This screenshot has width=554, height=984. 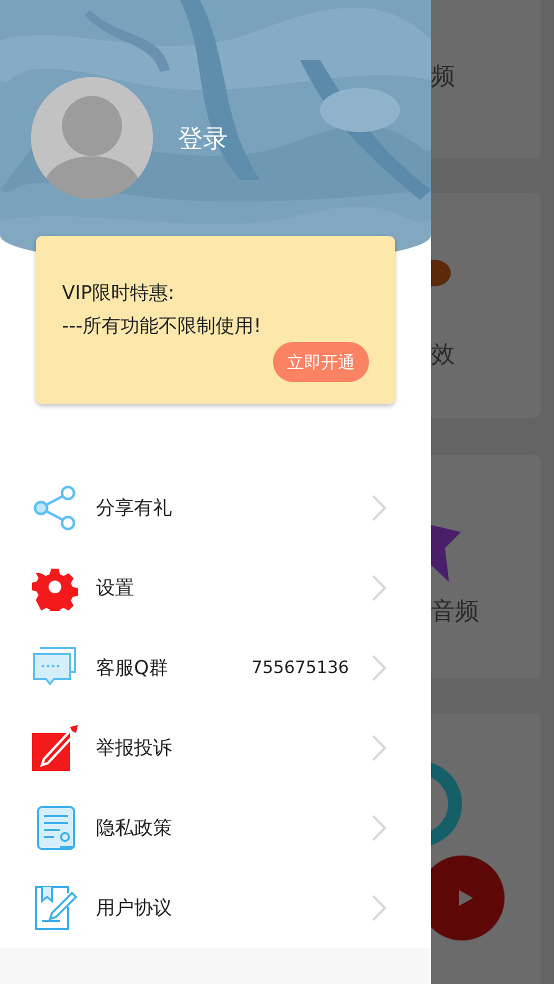 I want to click on menu-label: 举报投诉, so click(x=134, y=749).